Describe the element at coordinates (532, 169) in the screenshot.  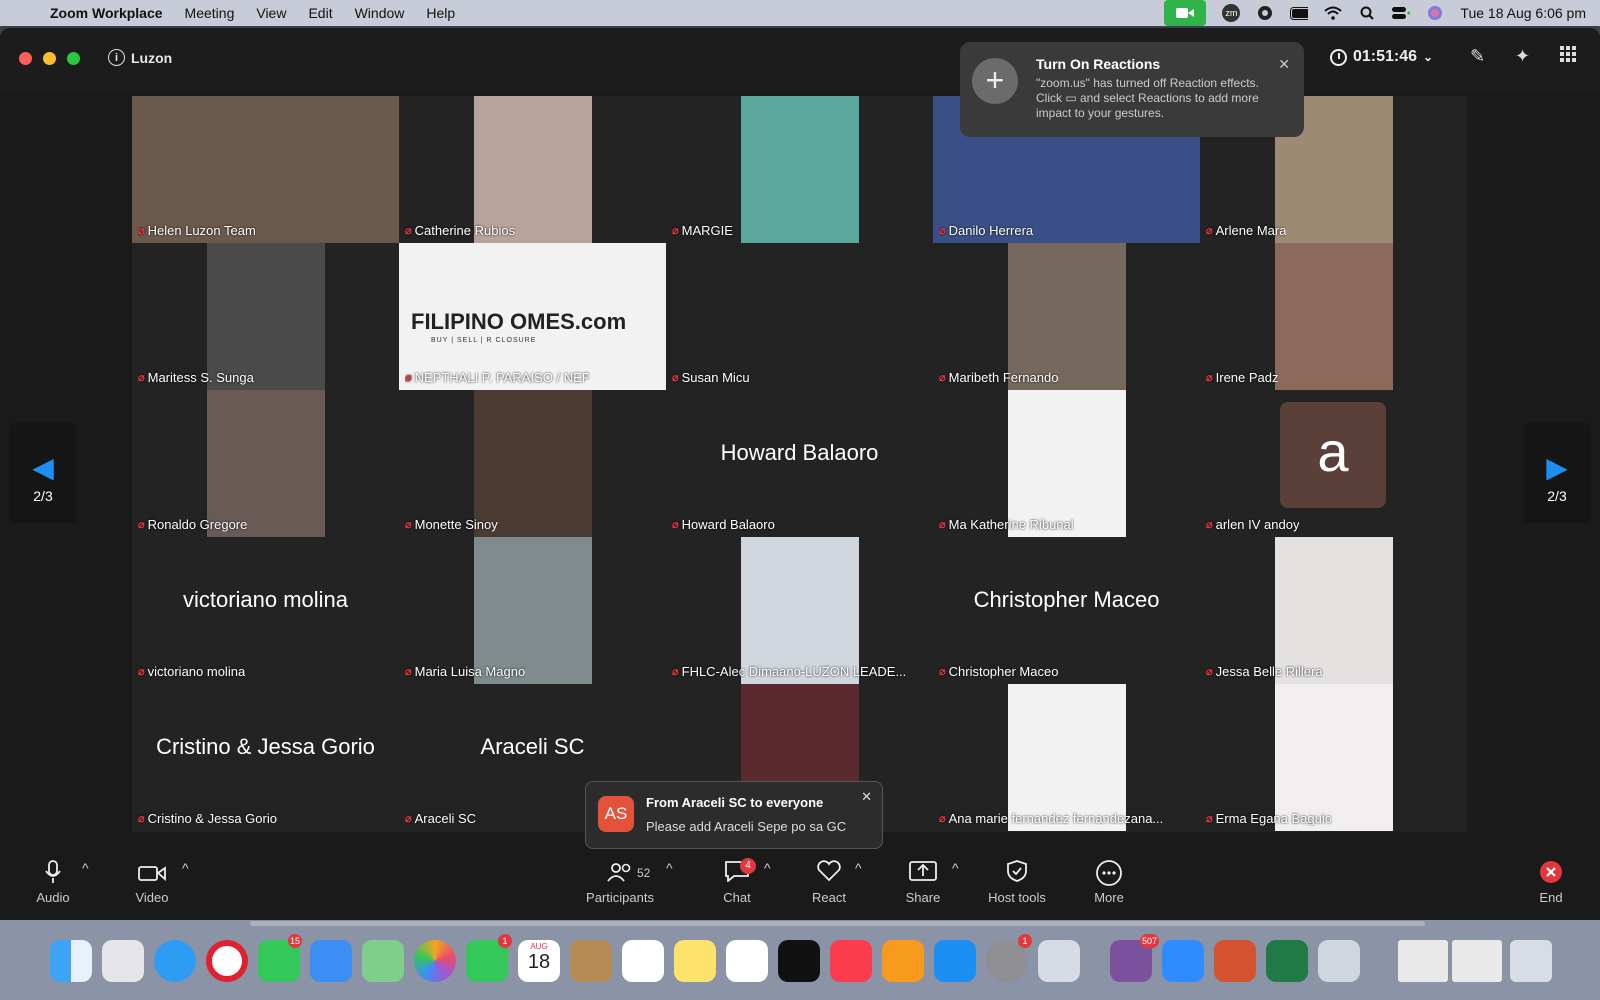
I see `participant-tile: ⌀ Catherine Rubios` at that location.